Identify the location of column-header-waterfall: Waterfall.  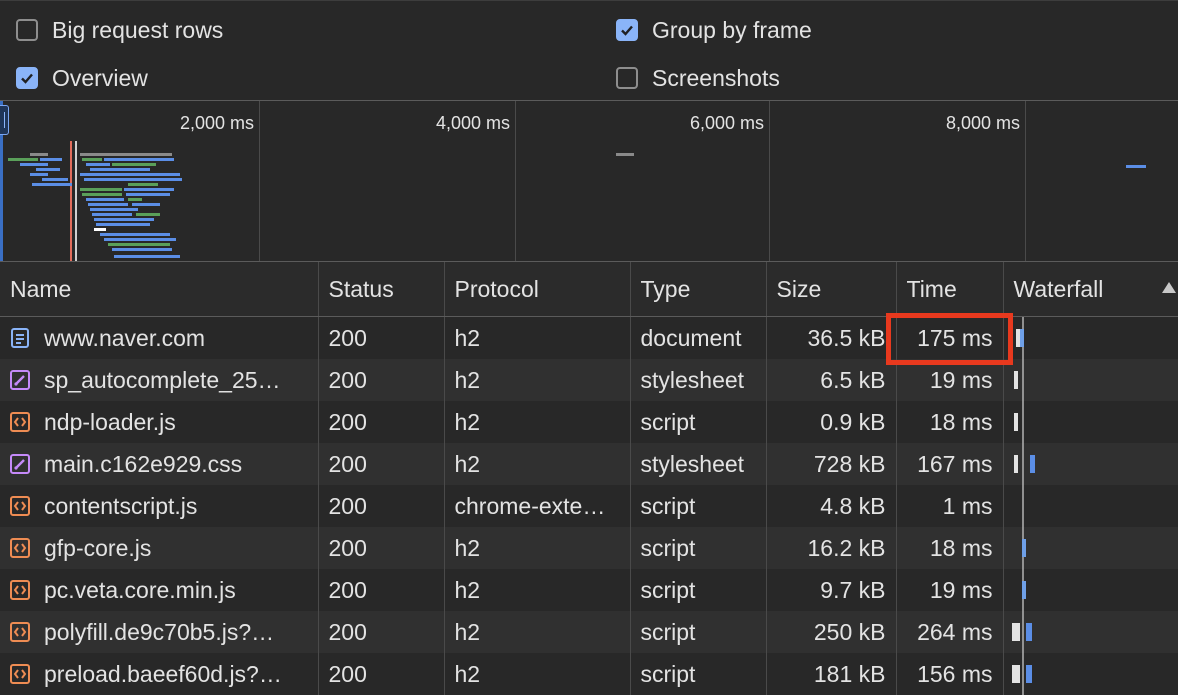
(1090, 289).